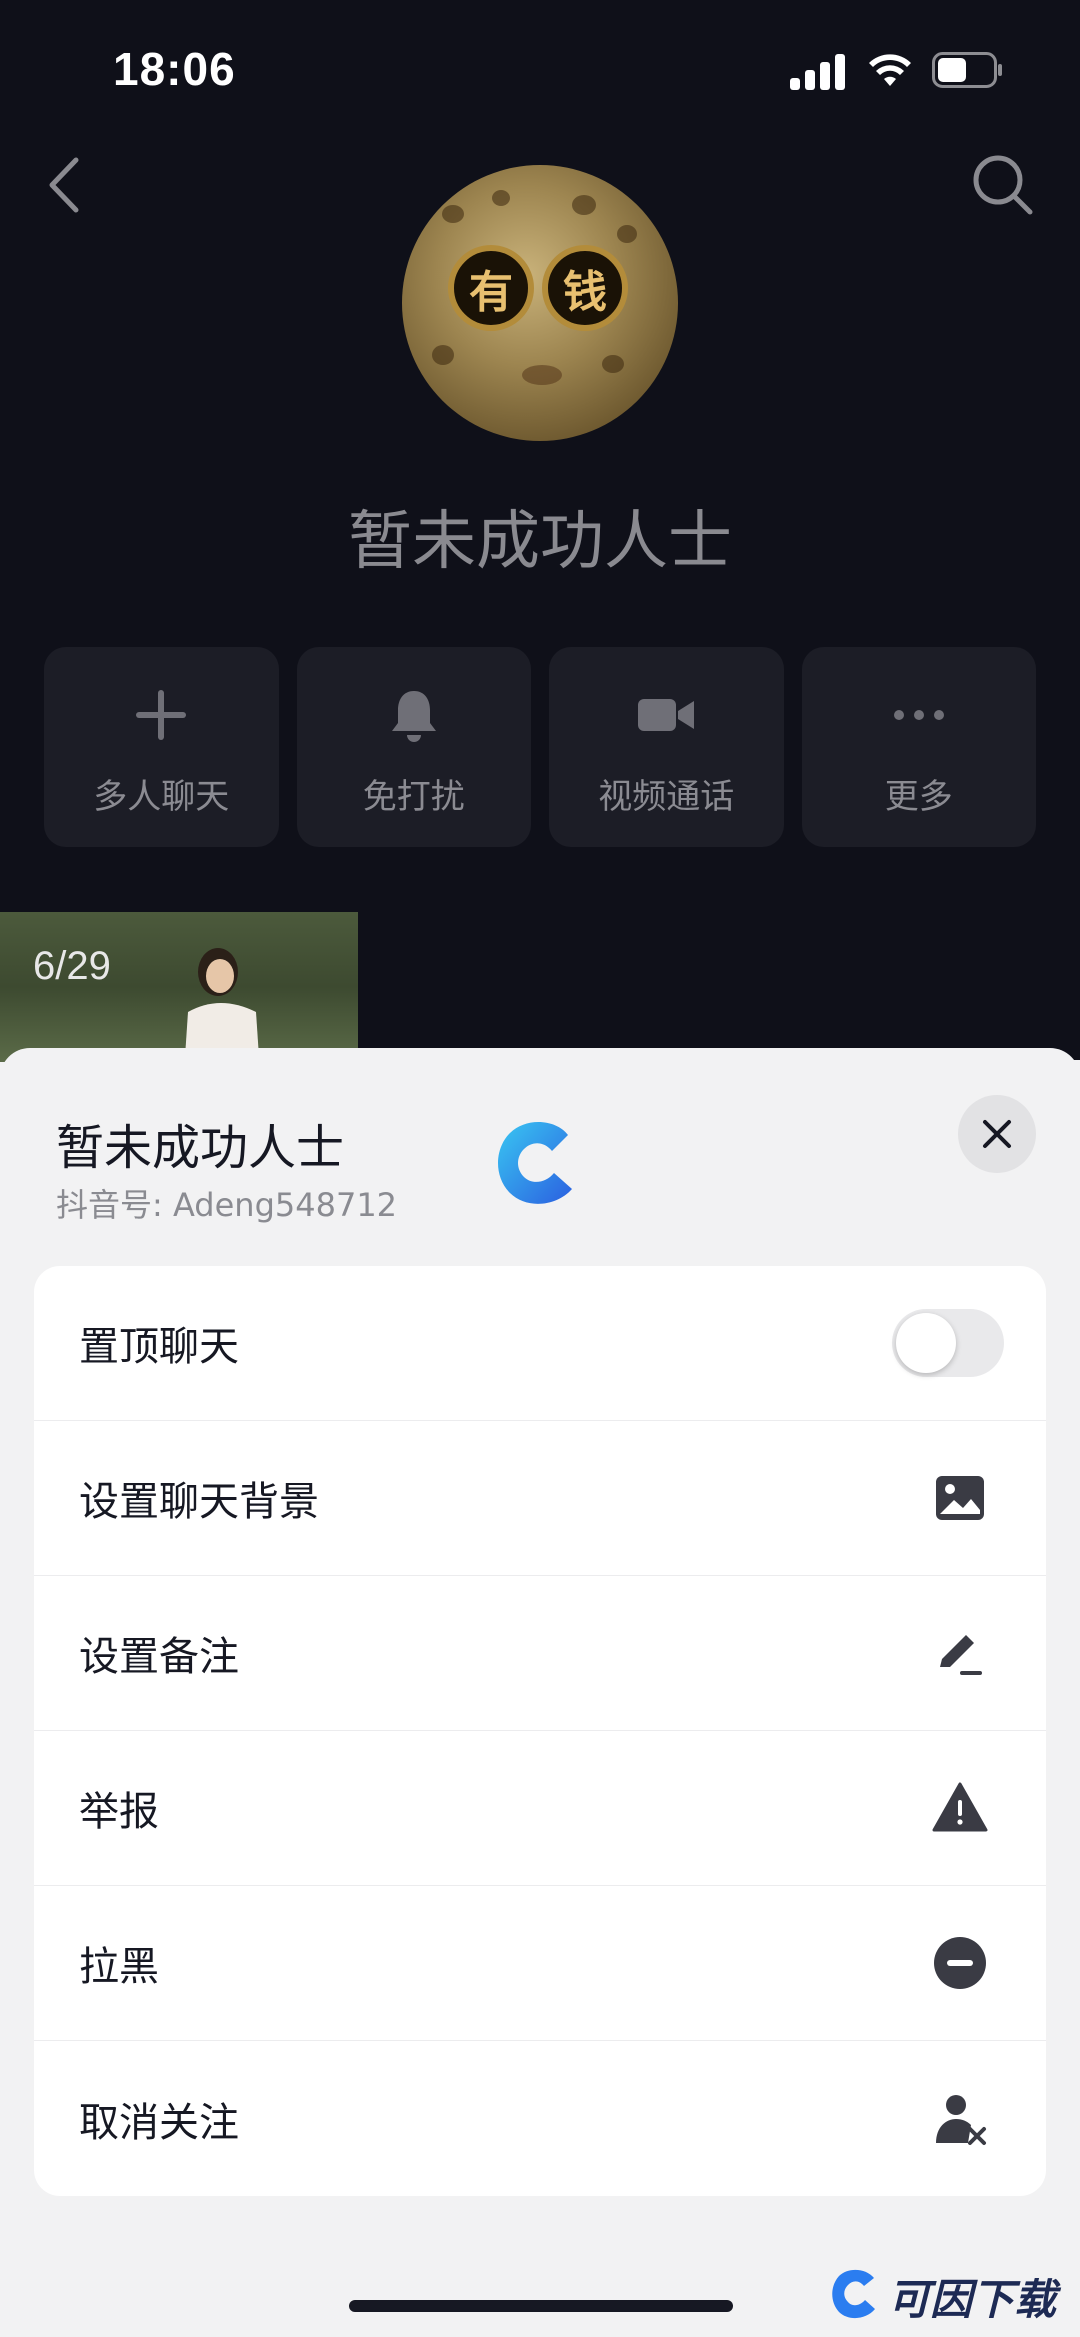 The image size is (1080, 2337). What do you see at coordinates (161, 715) in the screenshot?
I see `plus-icon` at bounding box center [161, 715].